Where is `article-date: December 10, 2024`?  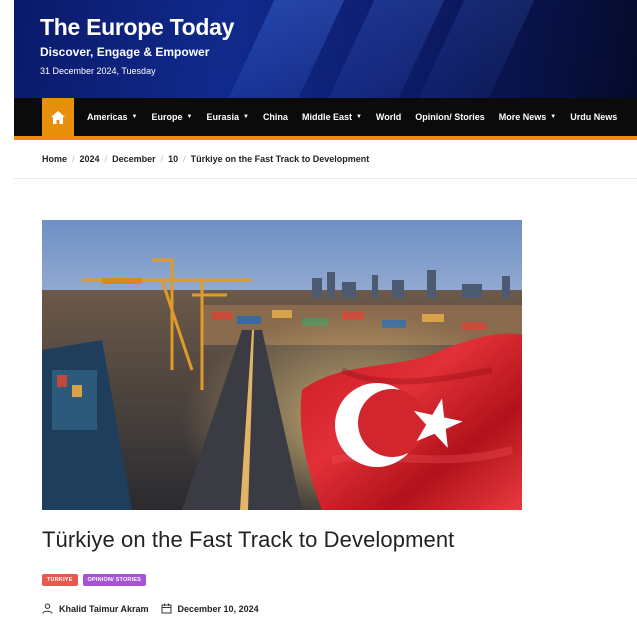
article-date: December 10, 2024 is located at coordinates (218, 609).